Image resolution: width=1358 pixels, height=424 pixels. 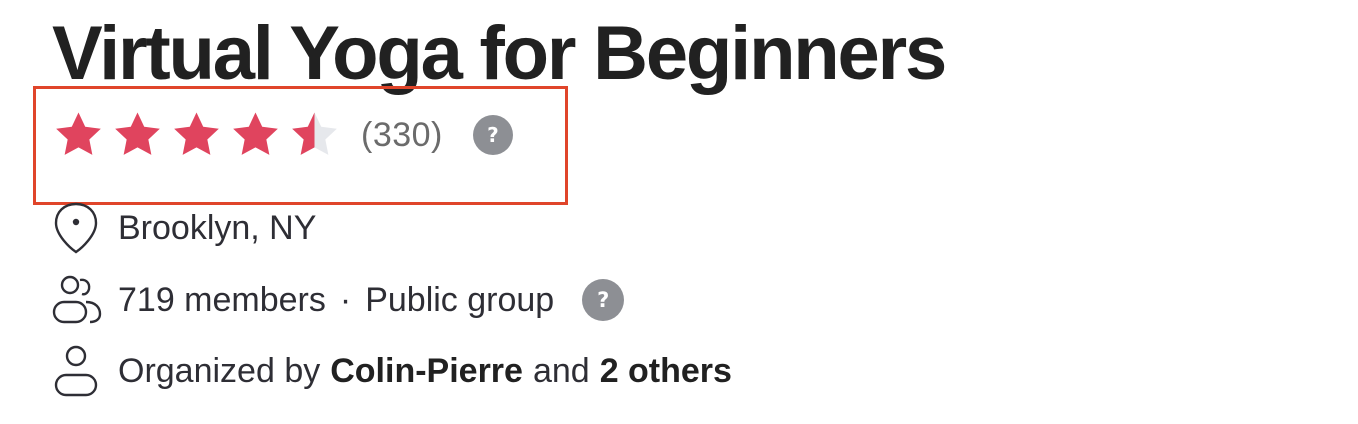 I want to click on location-text: Brooklyn, NY, so click(x=217, y=227).